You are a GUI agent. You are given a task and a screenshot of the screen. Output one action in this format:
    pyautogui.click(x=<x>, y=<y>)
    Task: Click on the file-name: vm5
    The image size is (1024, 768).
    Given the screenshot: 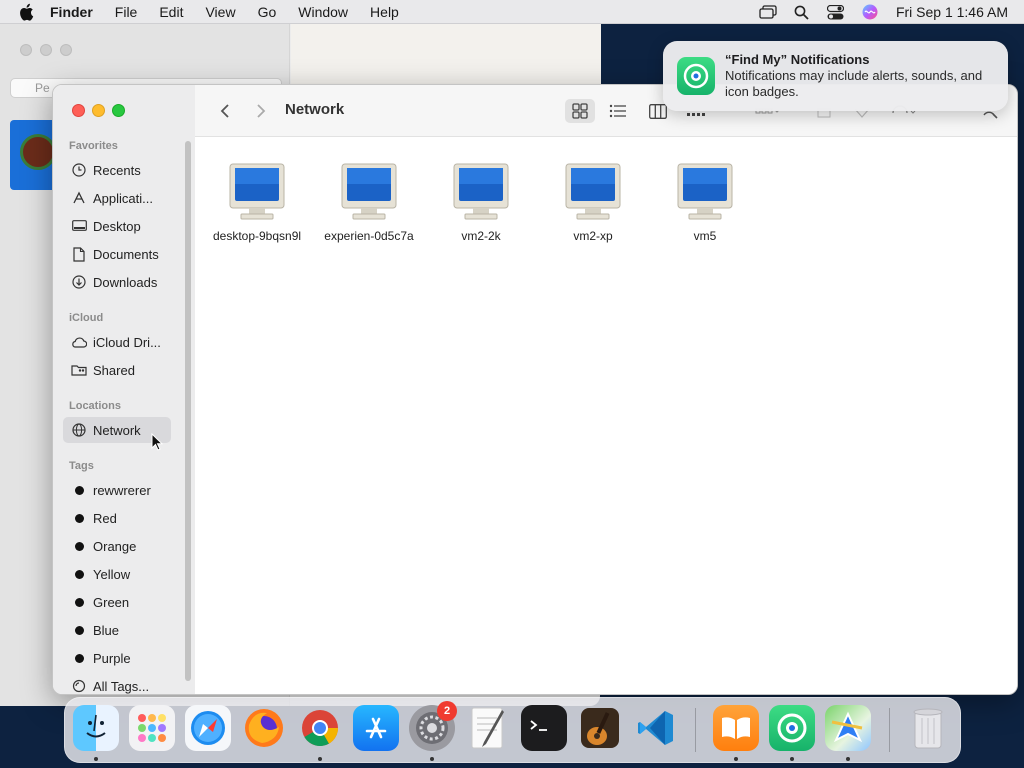 What is the action you would take?
    pyautogui.click(x=705, y=236)
    